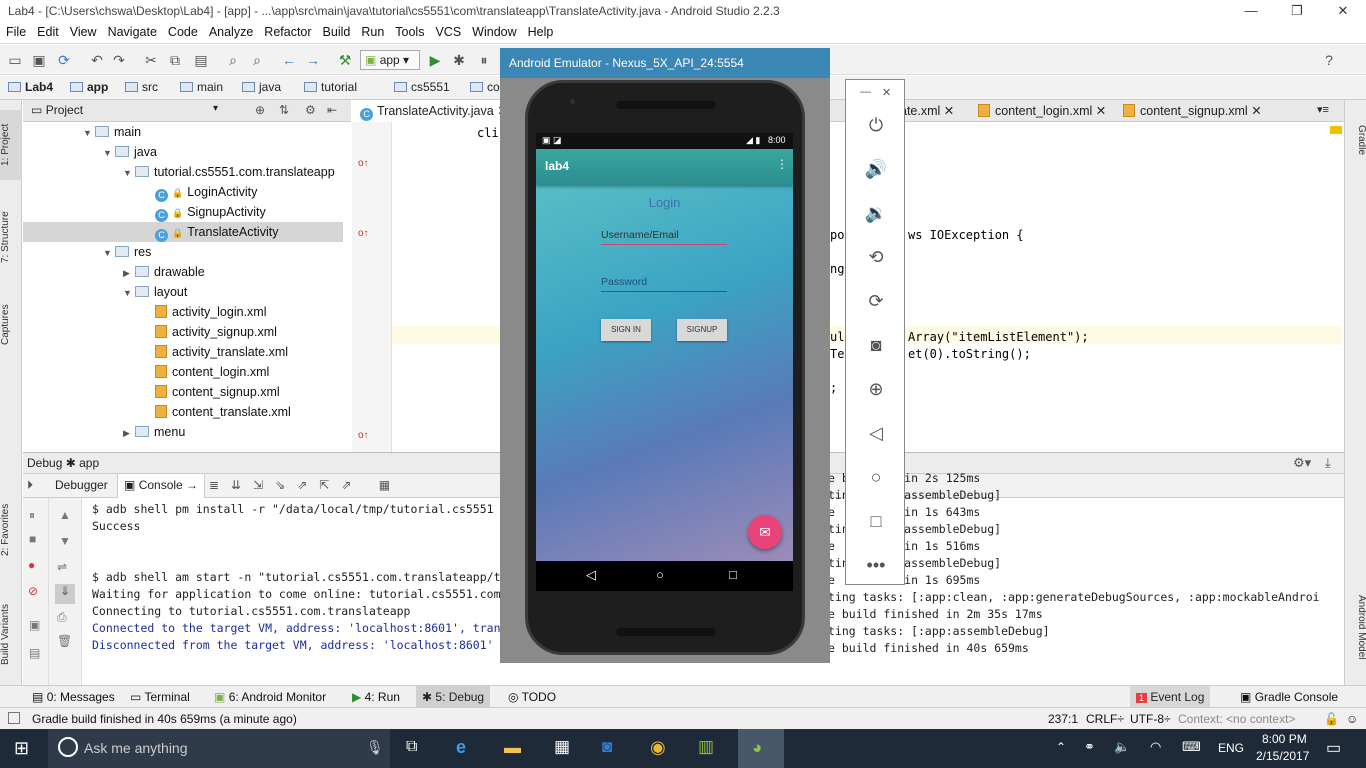 This screenshot has height=768, width=1366. Describe the element at coordinates (183, 132) in the screenshot. I see `tree-item: ▼ main` at that location.